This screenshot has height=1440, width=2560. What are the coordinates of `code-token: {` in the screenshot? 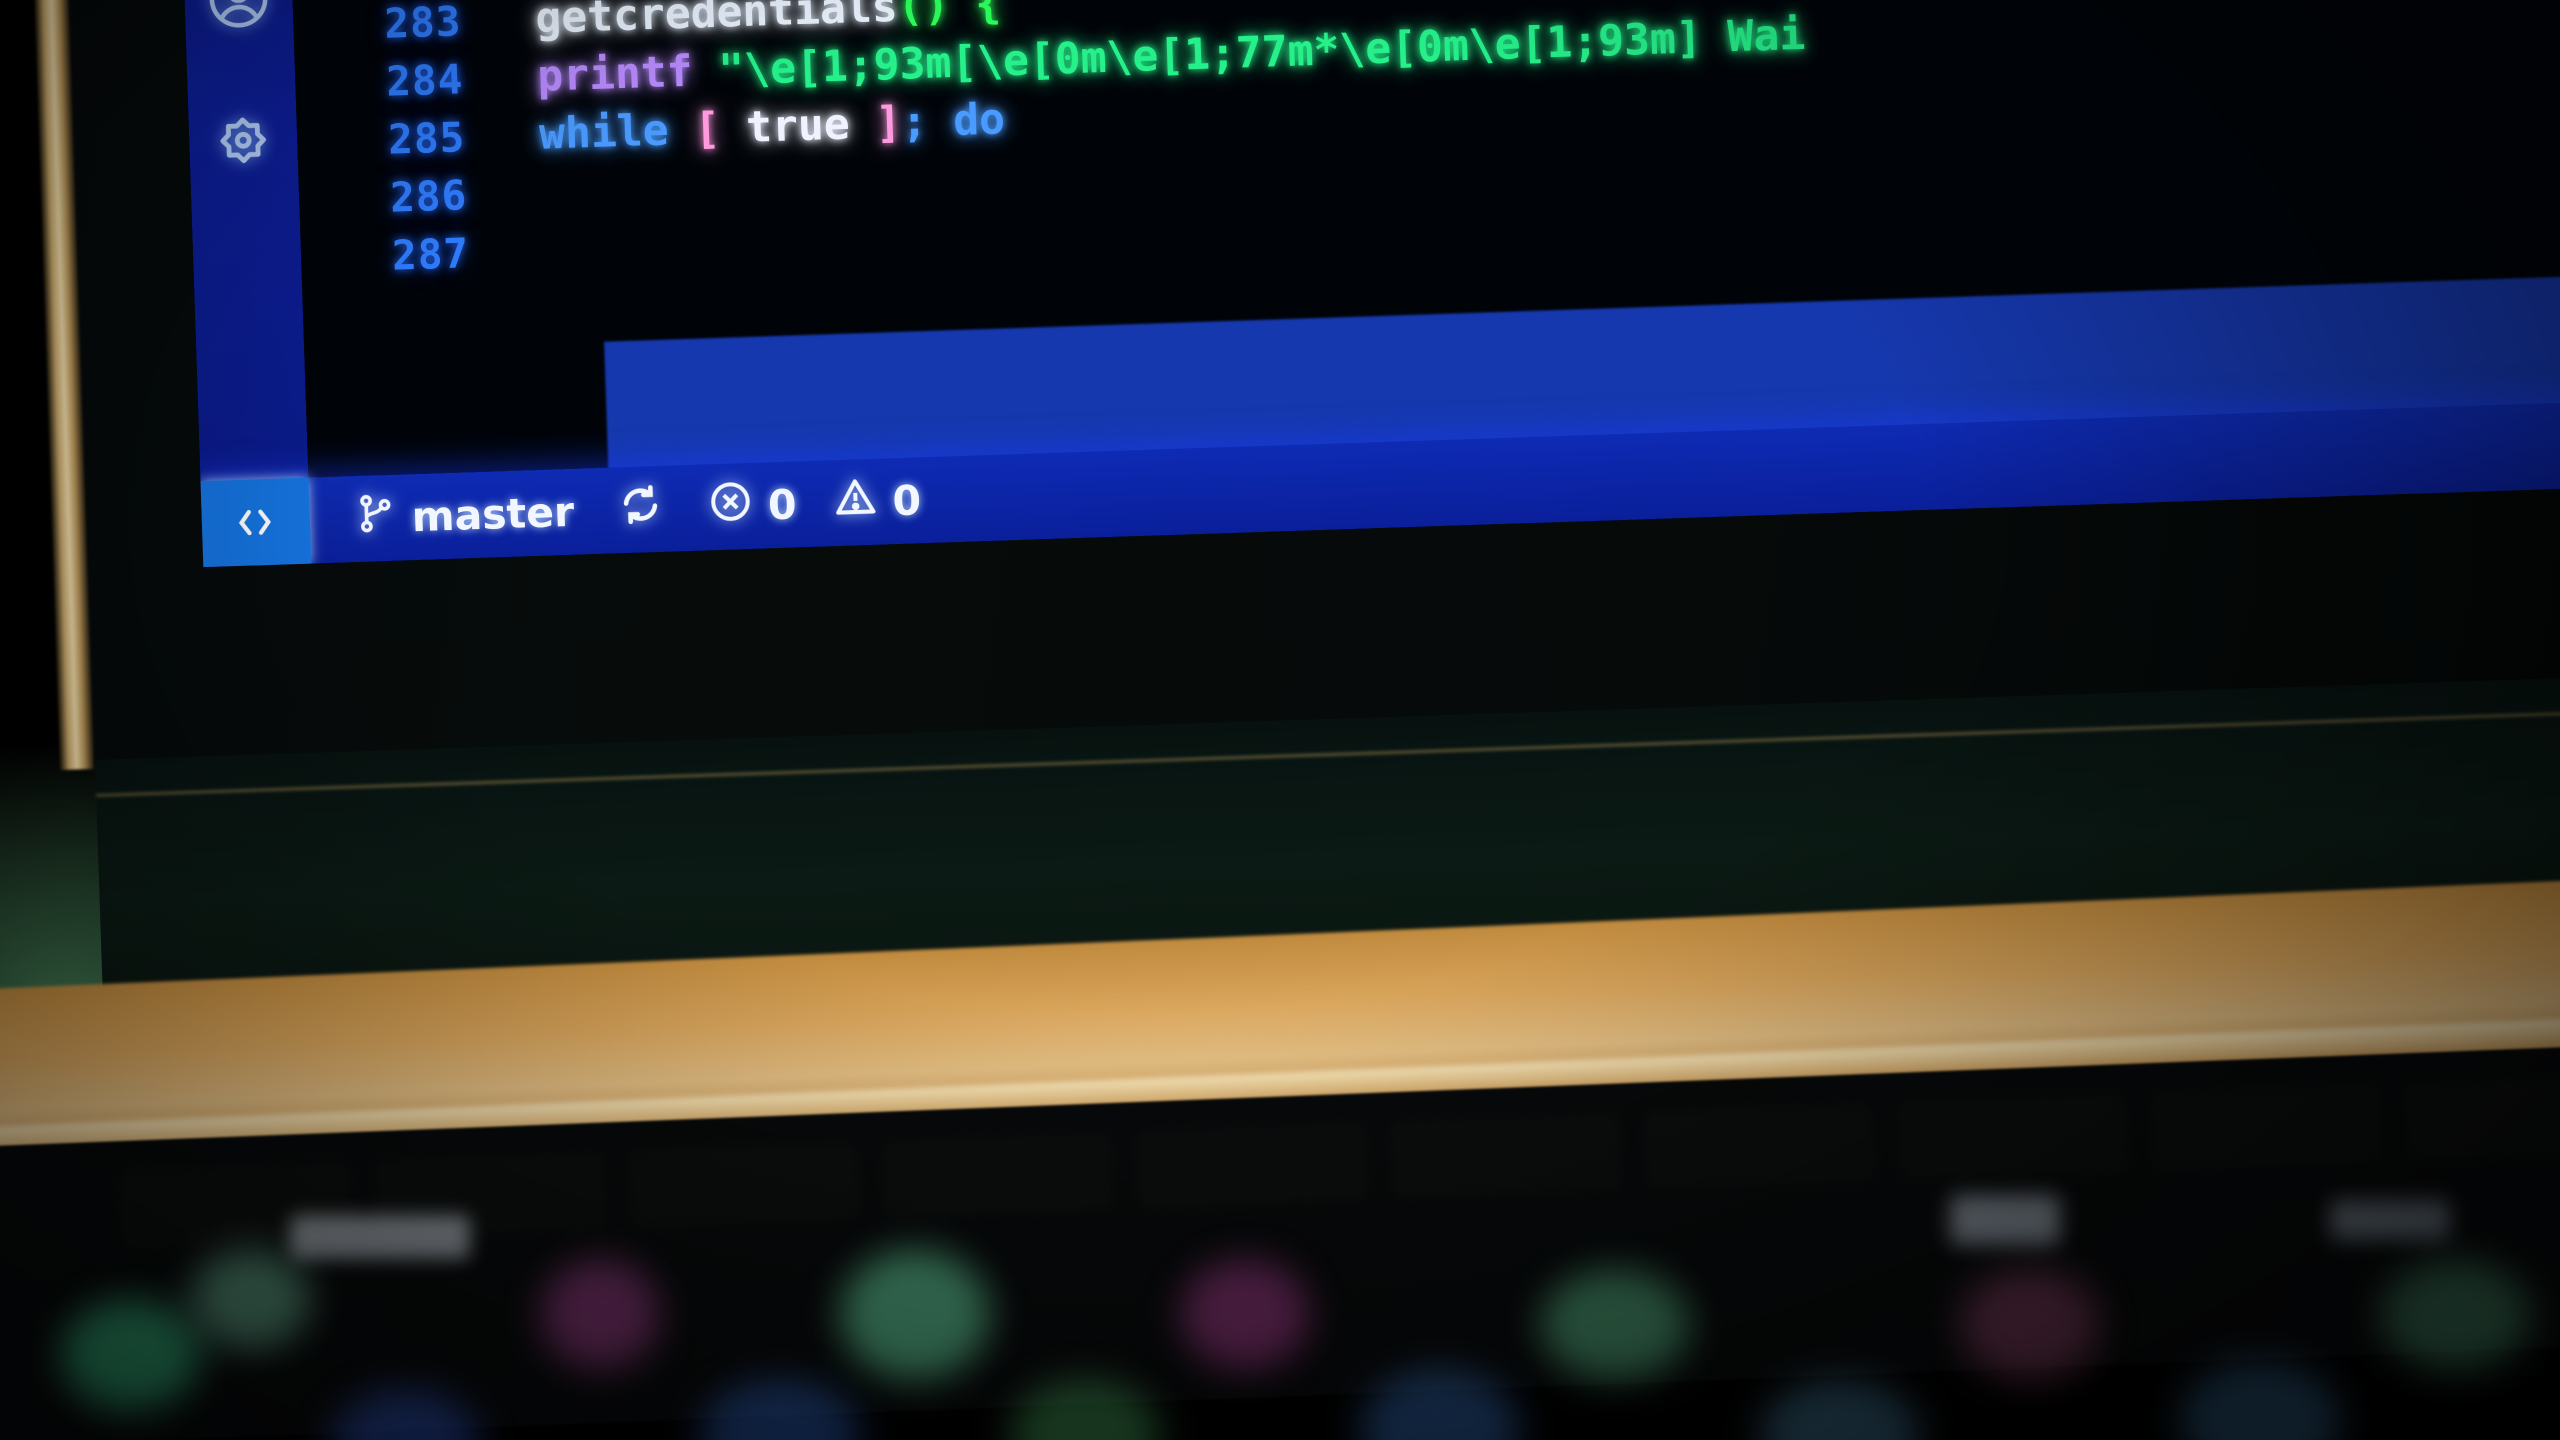 It's located at (975, 15).